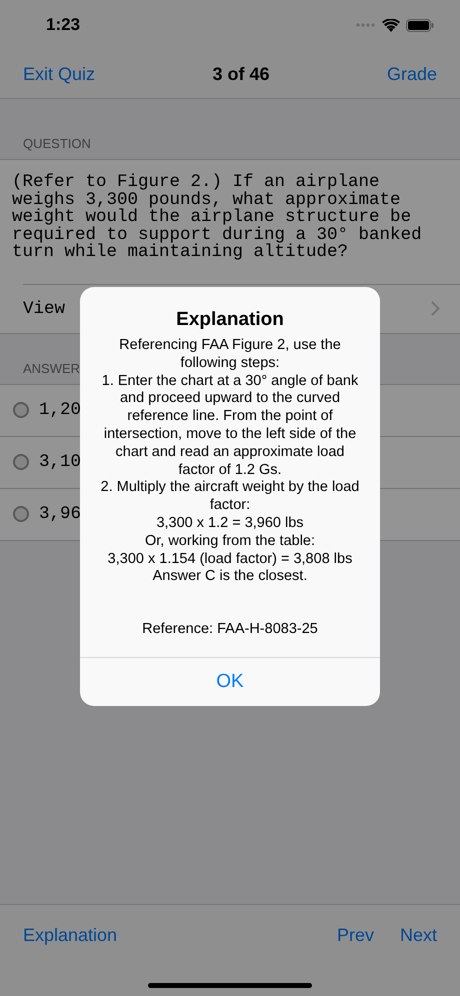  I want to click on signal-icon, so click(366, 25).